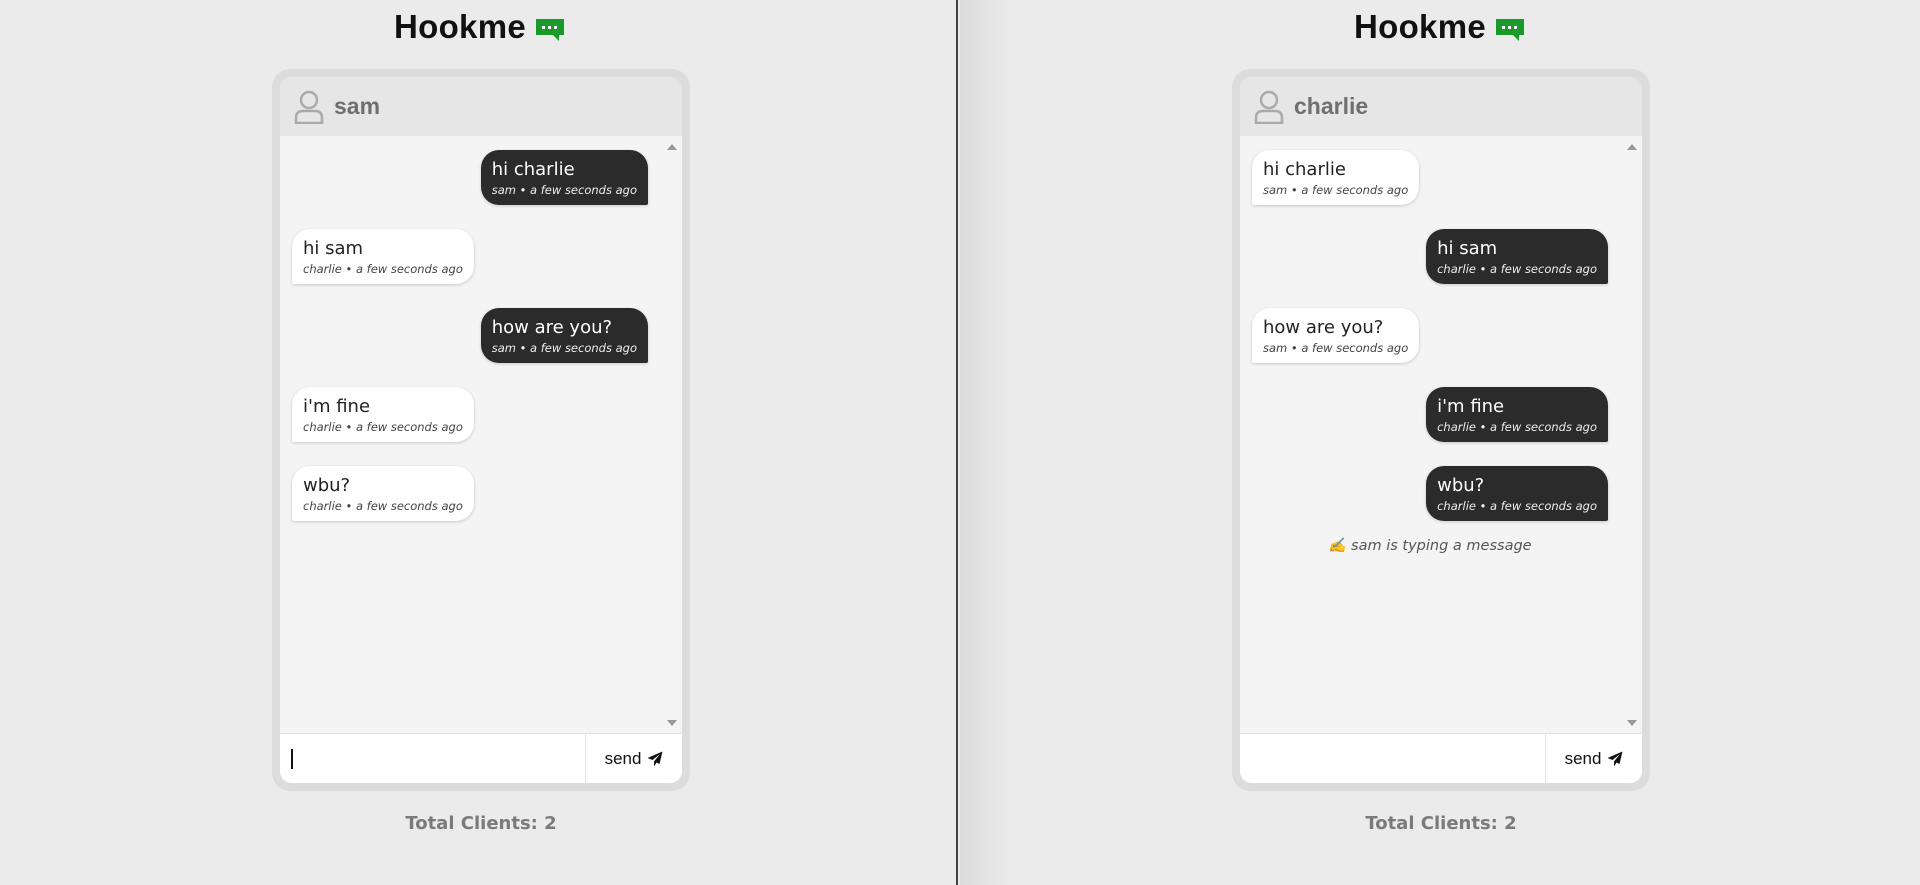 Image resolution: width=1920 pixels, height=885 pixels. What do you see at coordinates (1441, 106) in the screenshot?
I see `chat-header: charlie` at bounding box center [1441, 106].